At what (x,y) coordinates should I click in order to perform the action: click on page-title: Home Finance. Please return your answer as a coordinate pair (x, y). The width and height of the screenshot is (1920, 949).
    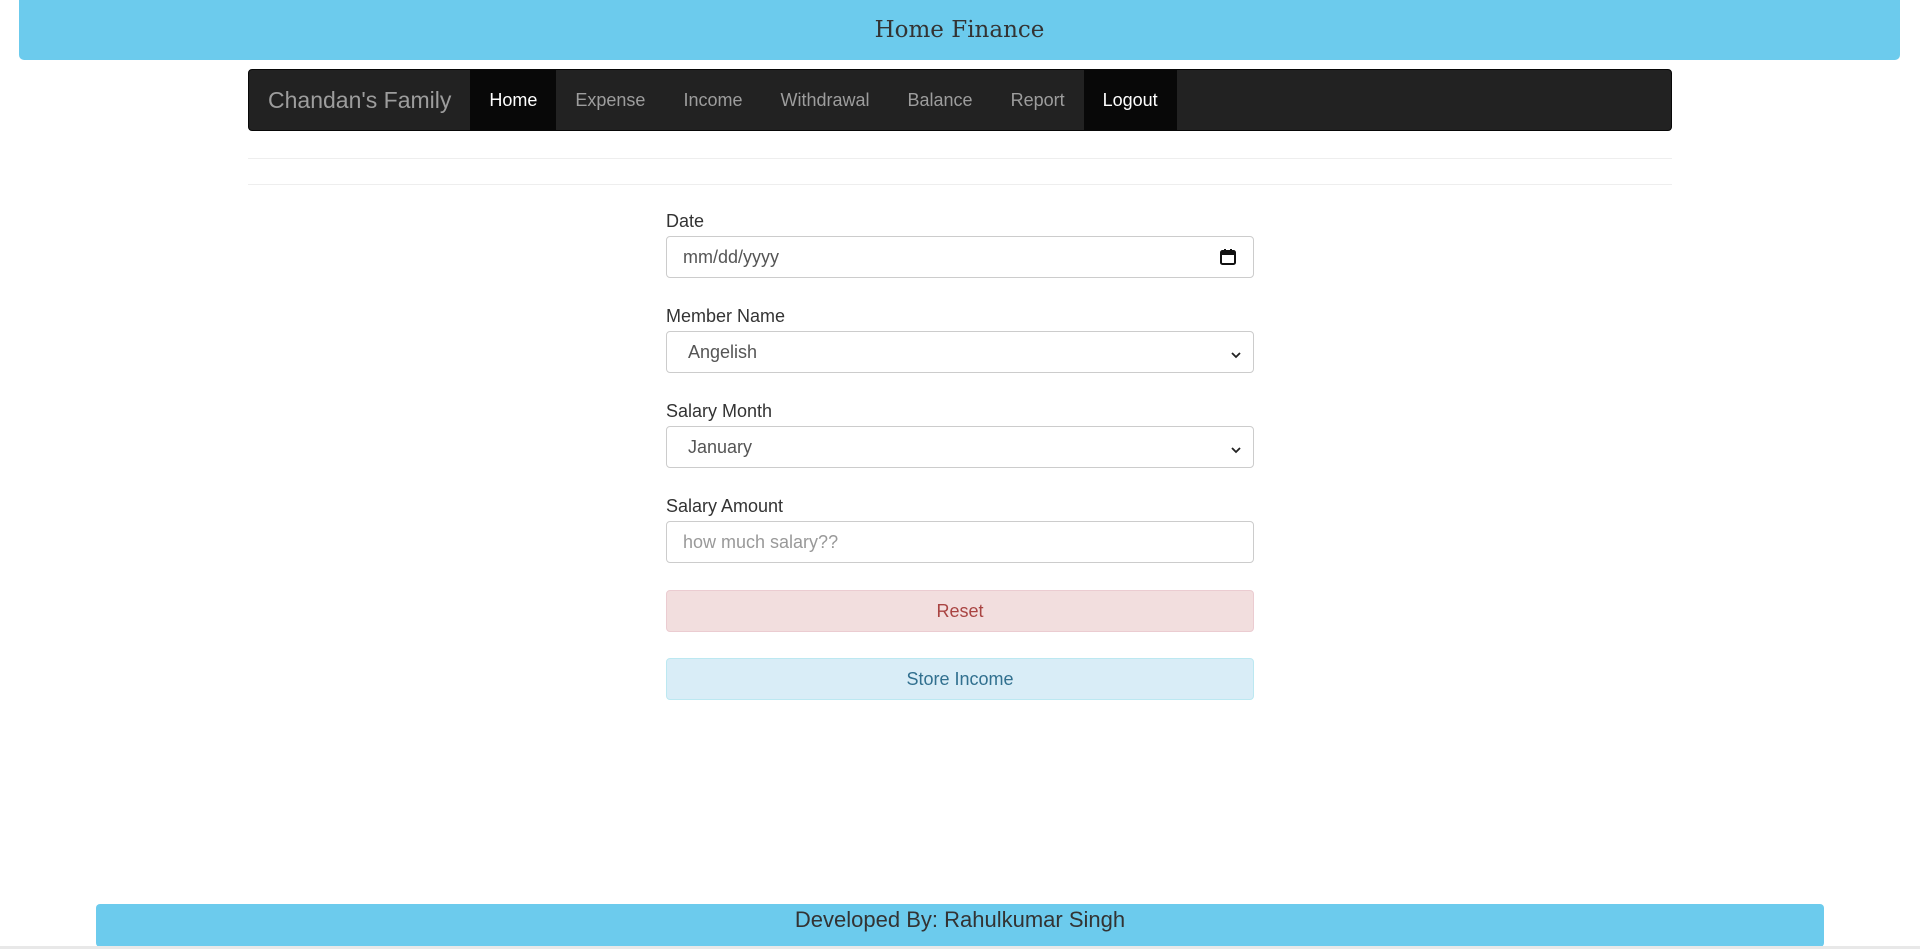
    Looking at the image, I should click on (959, 30).